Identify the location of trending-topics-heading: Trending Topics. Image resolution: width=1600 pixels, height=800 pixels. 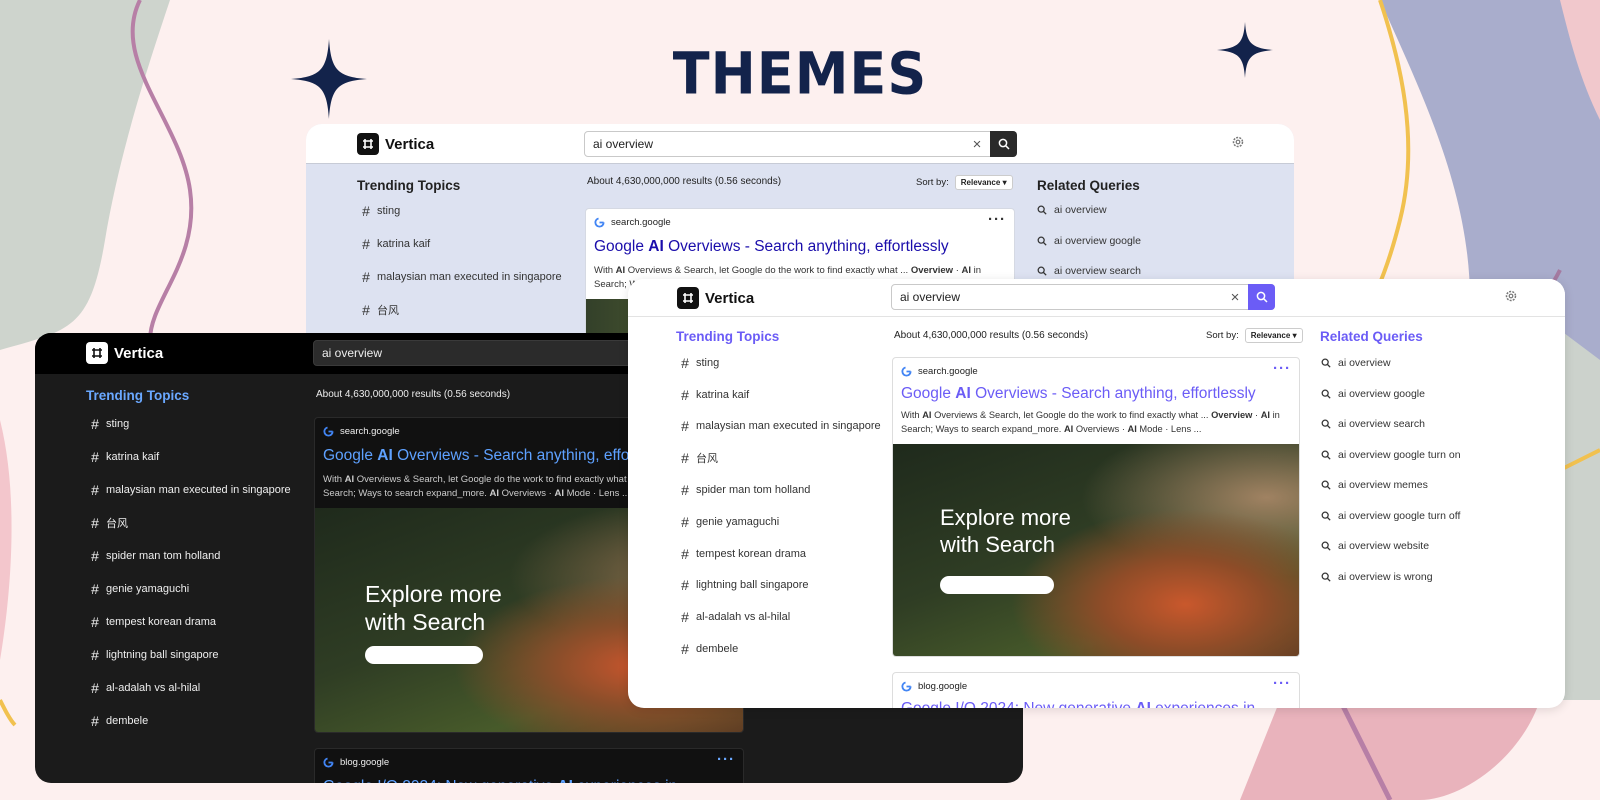
(138, 395).